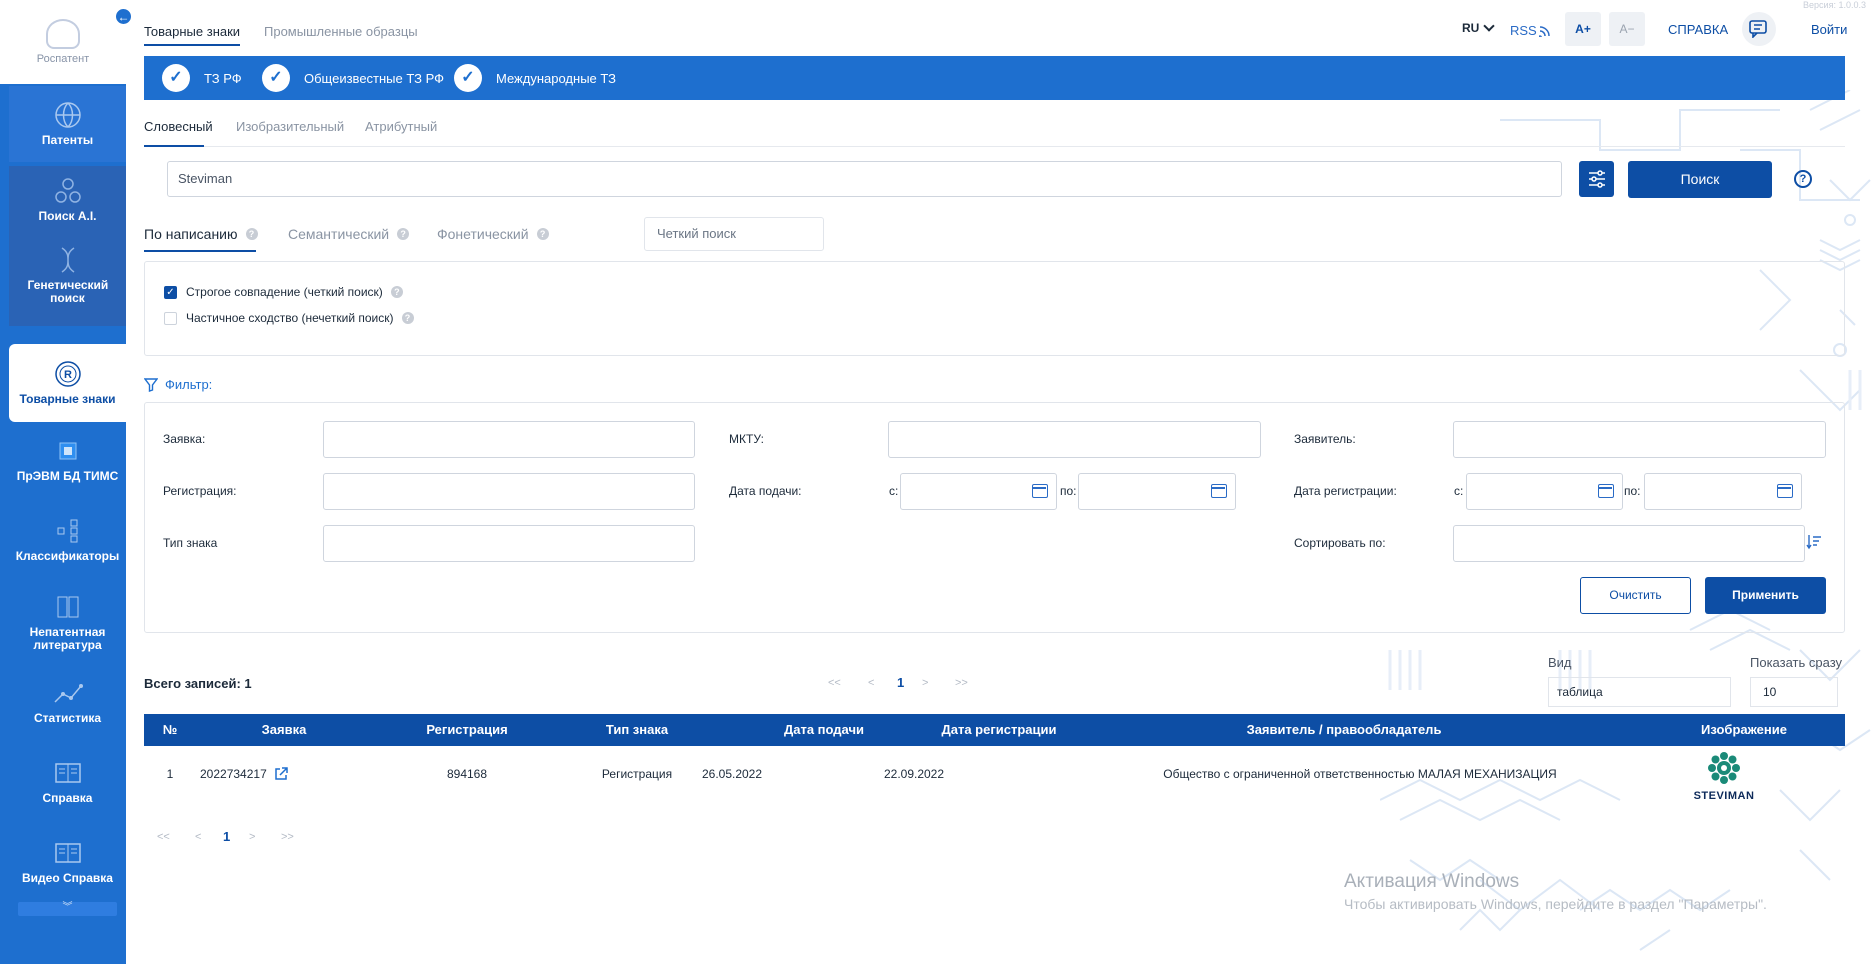  What do you see at coordinates (289, 318) in the screenshot?
I see `option-partial-match: Частичное сходство (нечеткий поиск) ?` at bounding box center [289, 318].